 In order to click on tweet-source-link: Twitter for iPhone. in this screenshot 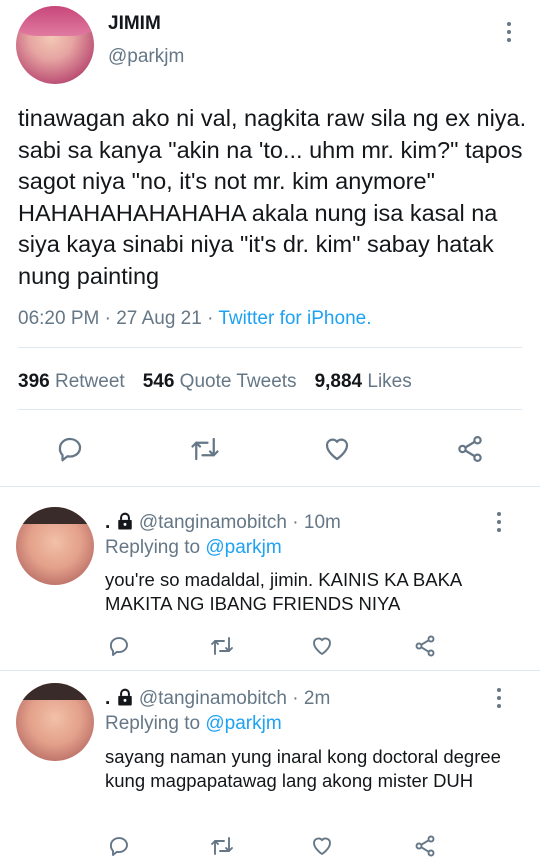, I will do `click(294, 318)`.